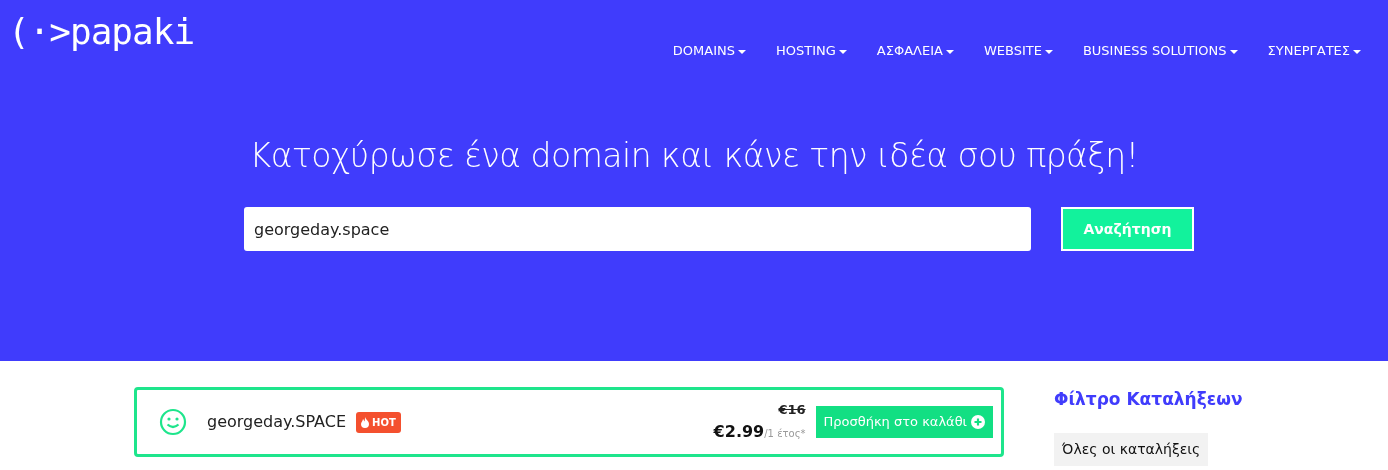  What do you see at coordinates (792, 410) in the screenshot?
I see `old-price: €16` at bounding box center [792, 410].